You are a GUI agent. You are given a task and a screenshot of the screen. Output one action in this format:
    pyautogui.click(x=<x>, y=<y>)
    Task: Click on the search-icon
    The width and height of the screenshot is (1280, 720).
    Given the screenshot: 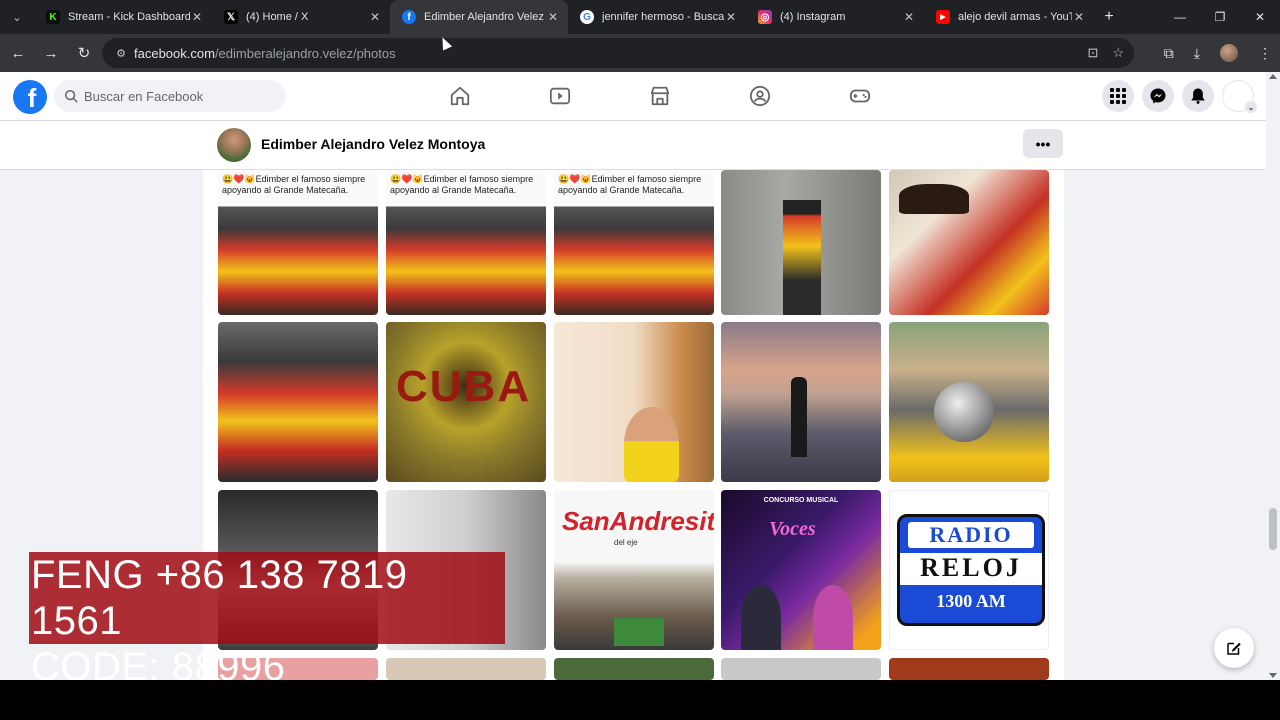 What is the action you would take?
    pyautogui.click(x=71, y=96)
    